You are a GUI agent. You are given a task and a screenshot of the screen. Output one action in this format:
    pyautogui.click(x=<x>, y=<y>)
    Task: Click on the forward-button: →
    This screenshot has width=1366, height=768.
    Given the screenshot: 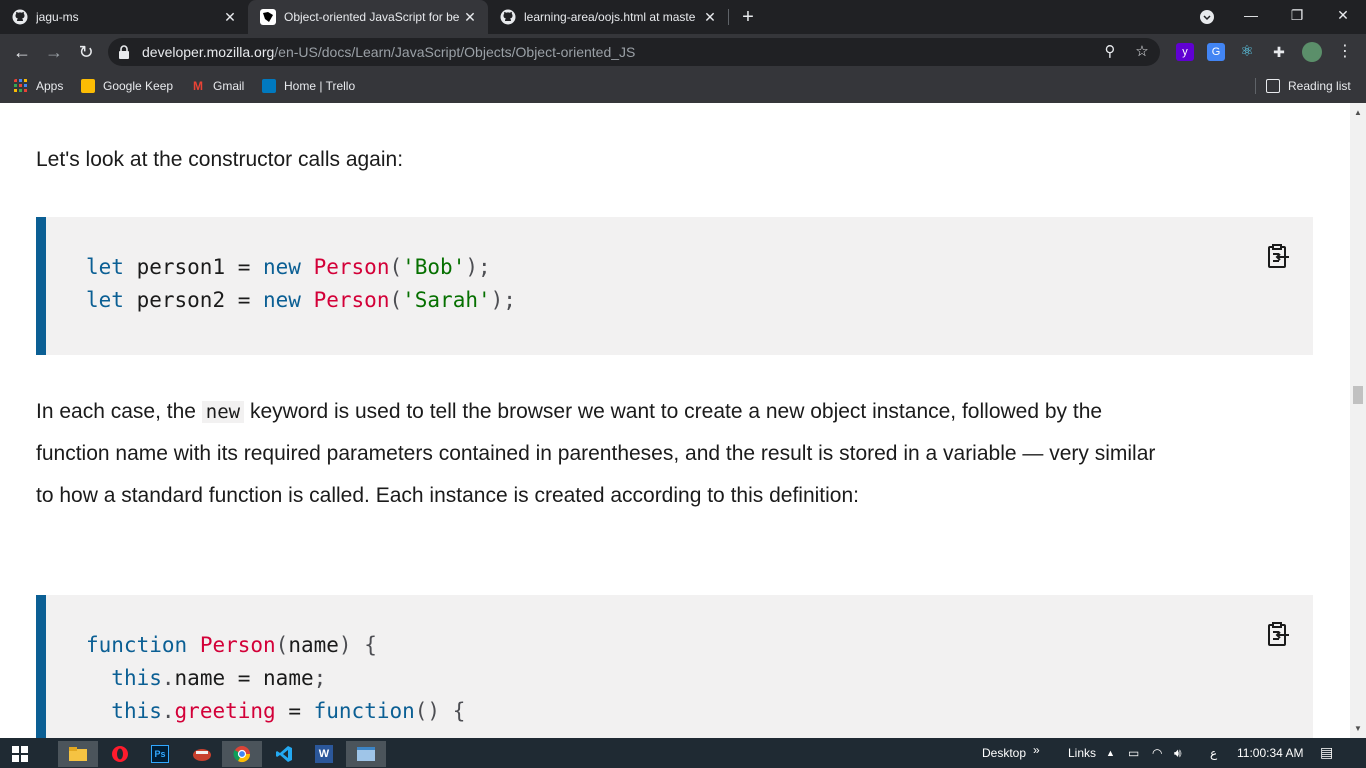 What is the action you would take?
    pyautogui.click(x=54, y=52)
    